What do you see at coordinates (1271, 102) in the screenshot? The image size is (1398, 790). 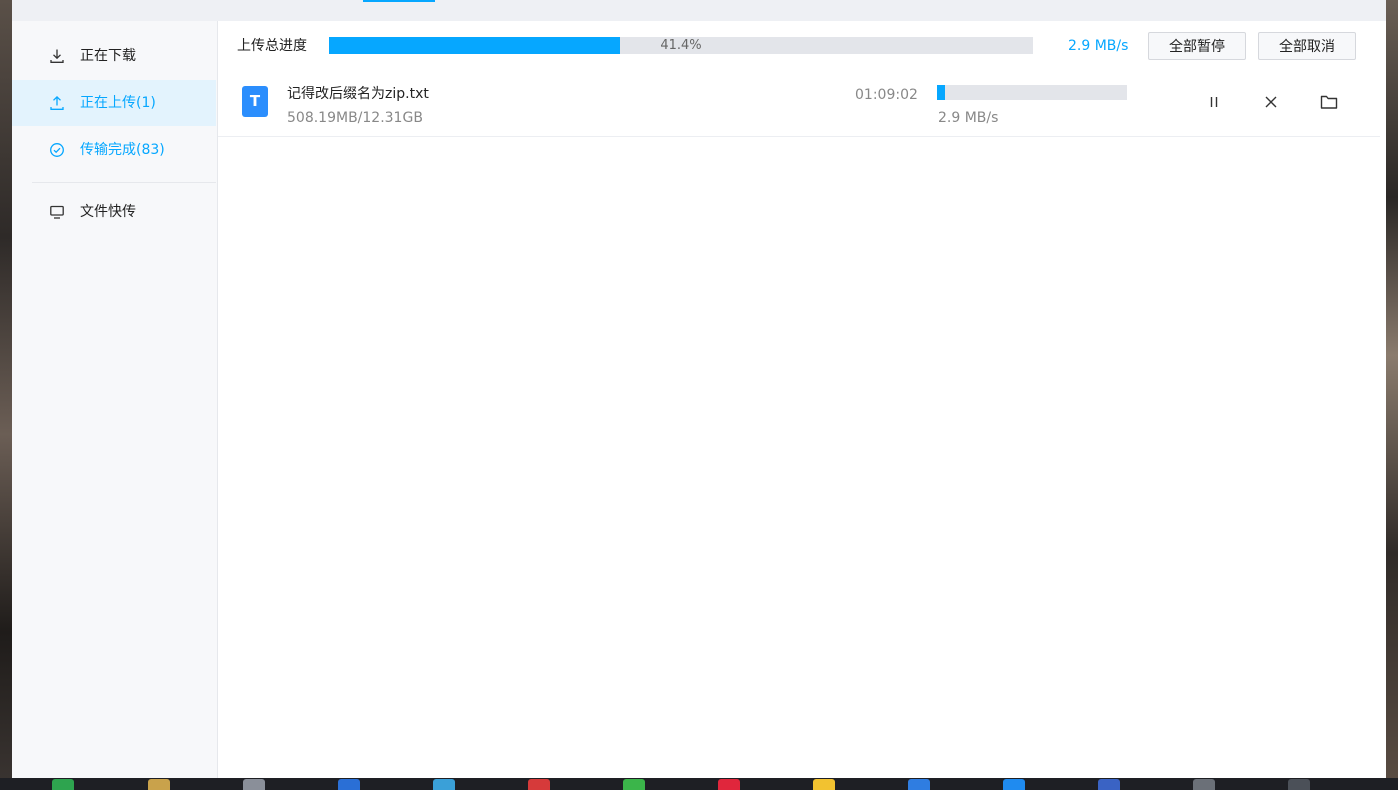 I see `close-icon` at bounding box center [1271, 102].